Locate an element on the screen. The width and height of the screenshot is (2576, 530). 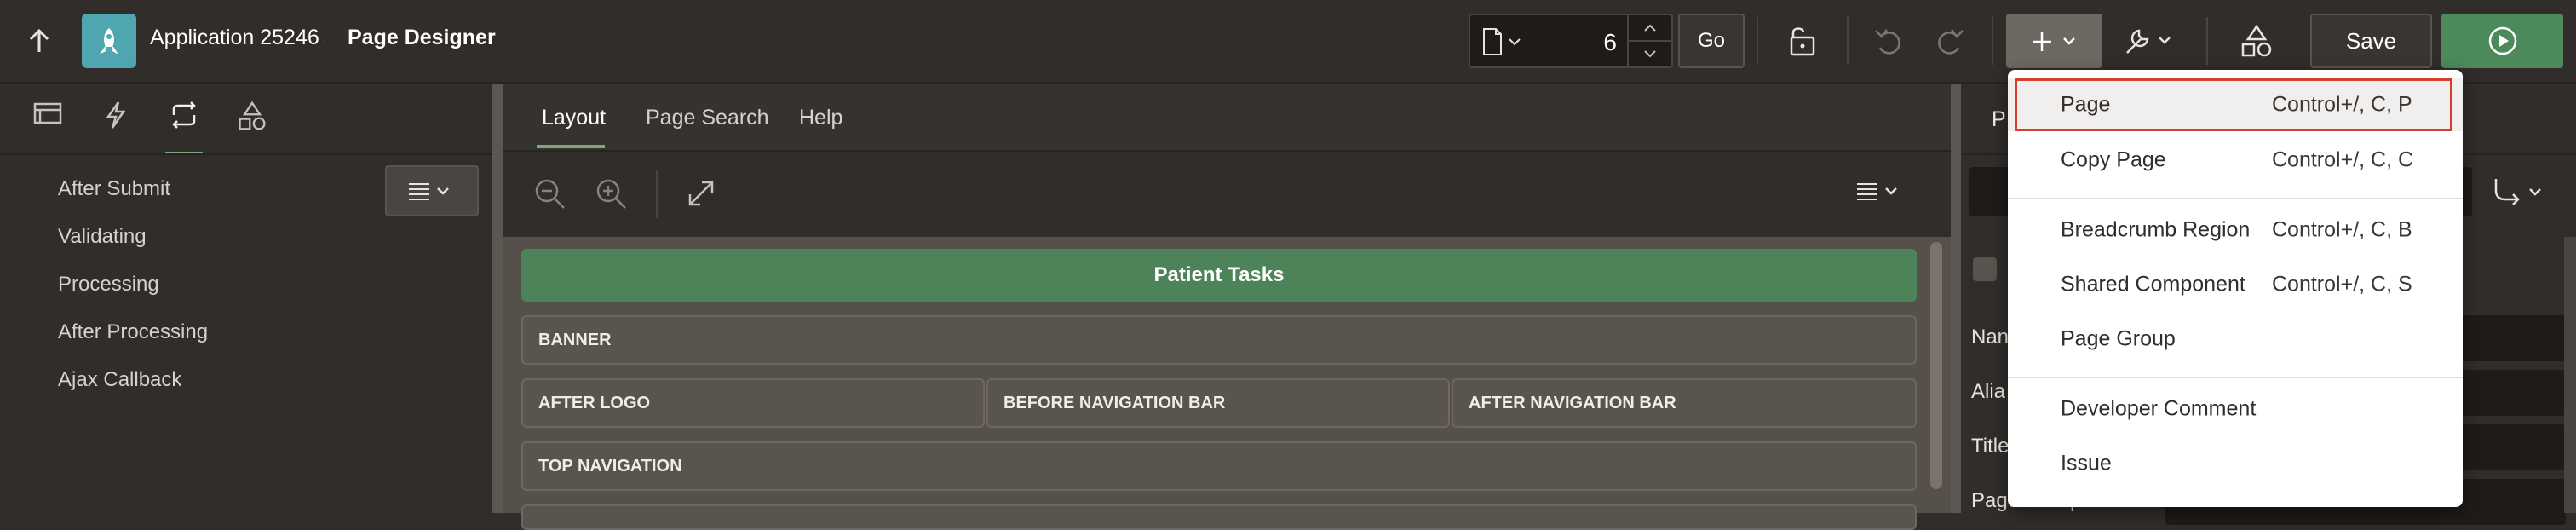
application-name: Application 25246 is located at coordinates (234, 38).